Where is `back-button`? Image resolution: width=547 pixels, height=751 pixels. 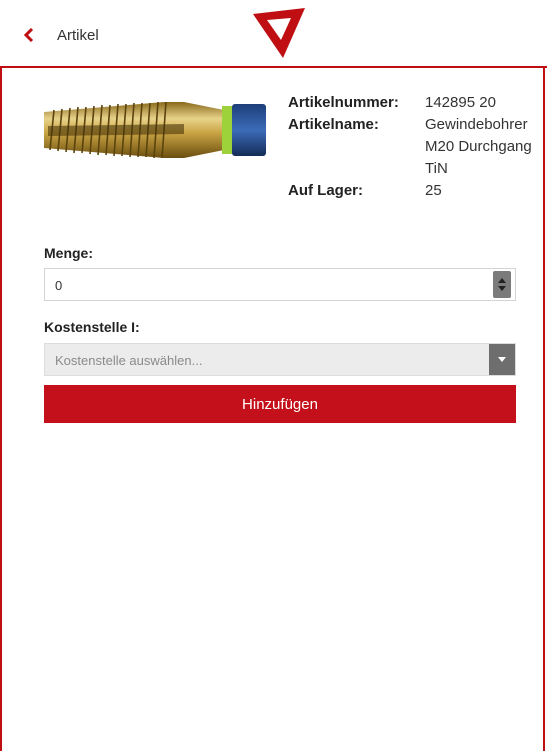
back-button is located at coordinates (29, 35).